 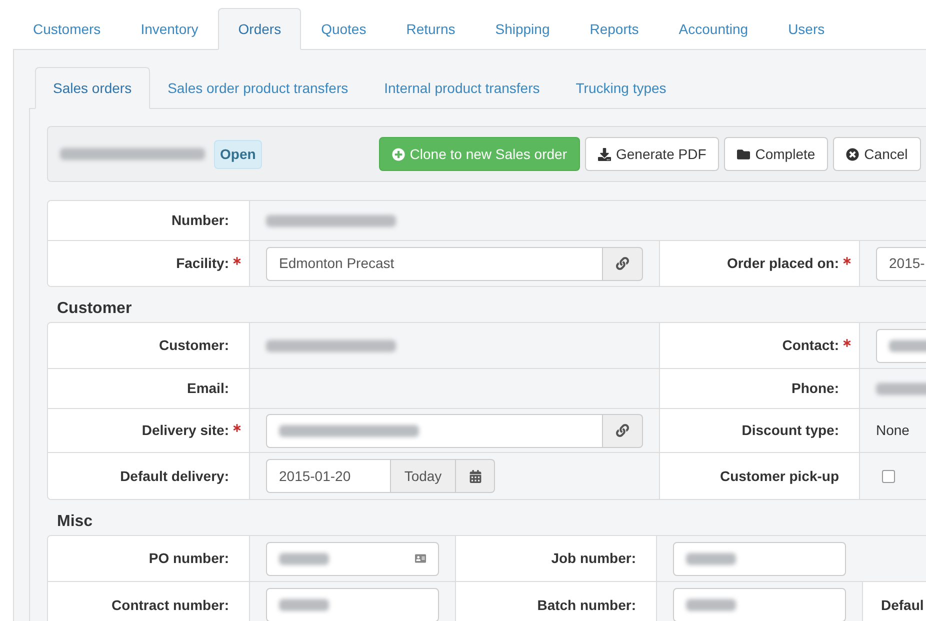 I want to click on field-label: Delivery site:, so click(x=185, y=430).